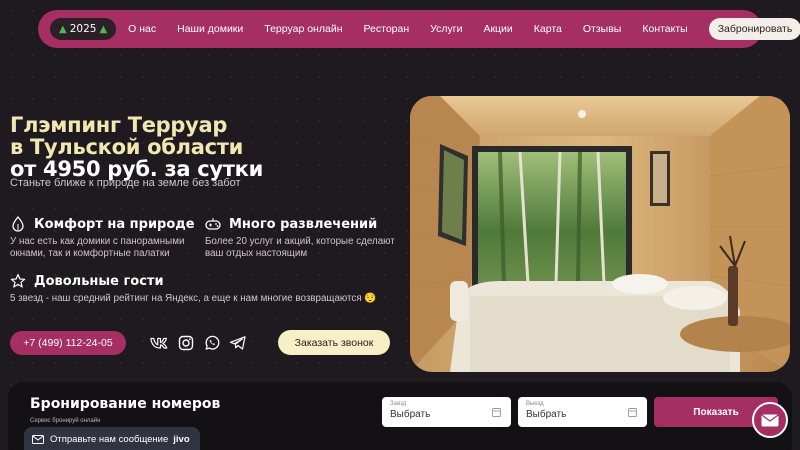 This screenshot has height=450, width=800. I want to click on gamepad-icon, so click(213, 224).